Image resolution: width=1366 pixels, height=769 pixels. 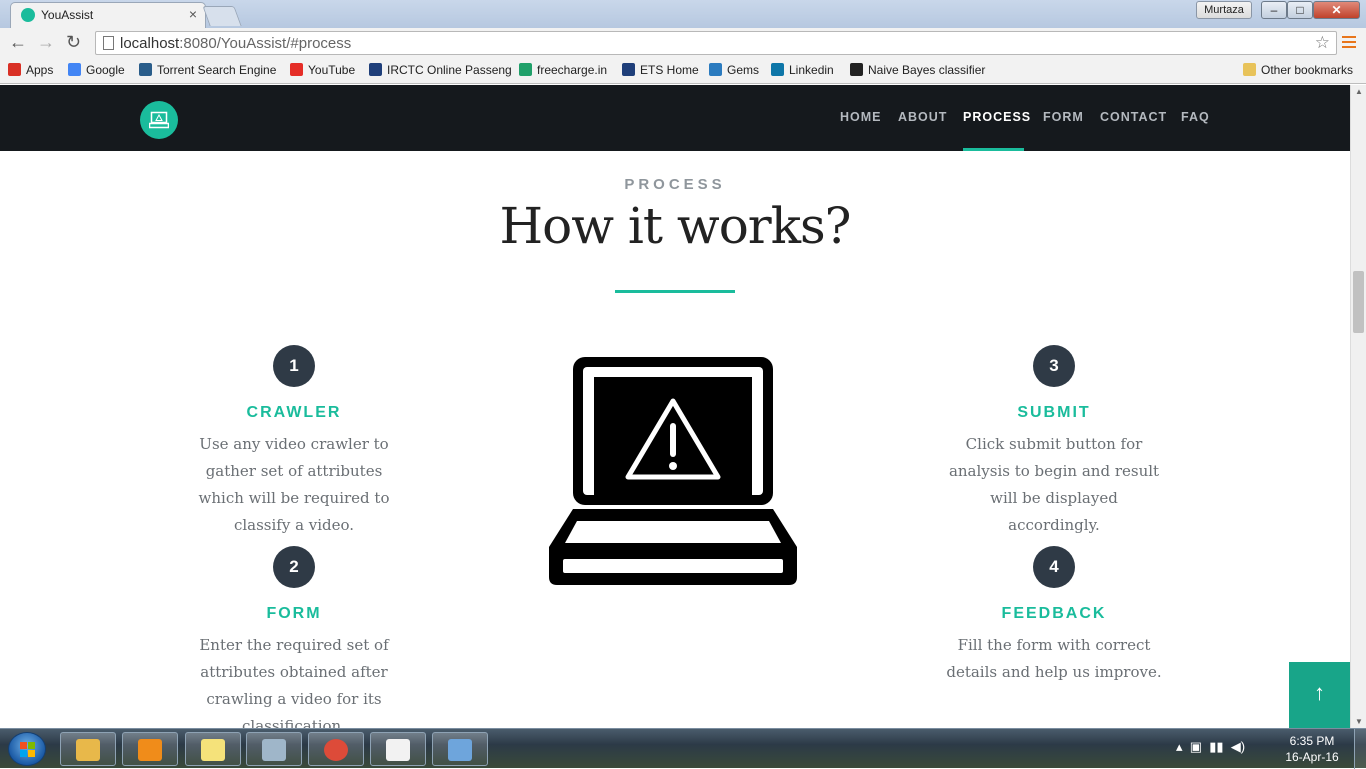 I want to click on step-title: FEEDBACK, so click(x=1054, y=613).